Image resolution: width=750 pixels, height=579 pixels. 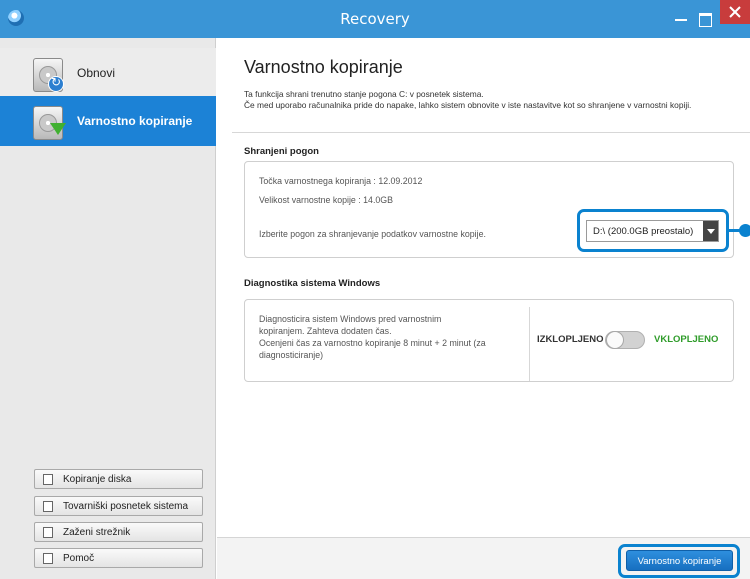 I want to click on toggle-knob, so click(x=615, y=340).